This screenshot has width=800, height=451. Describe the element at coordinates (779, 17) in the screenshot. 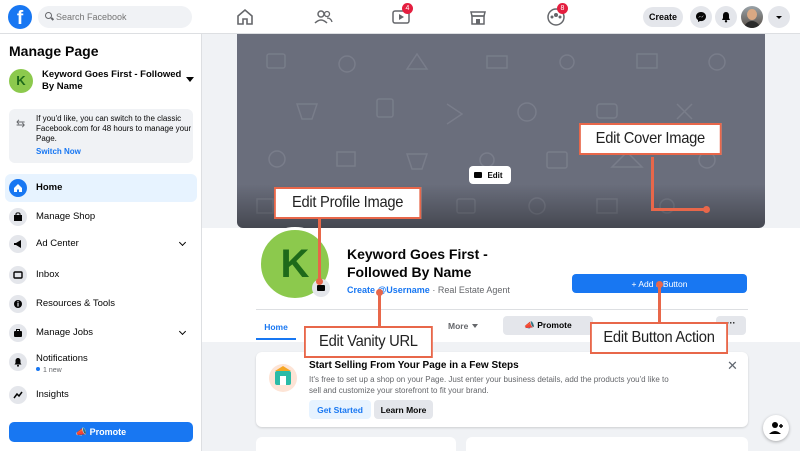

I see `account-menu-chevron-icon` at that location.